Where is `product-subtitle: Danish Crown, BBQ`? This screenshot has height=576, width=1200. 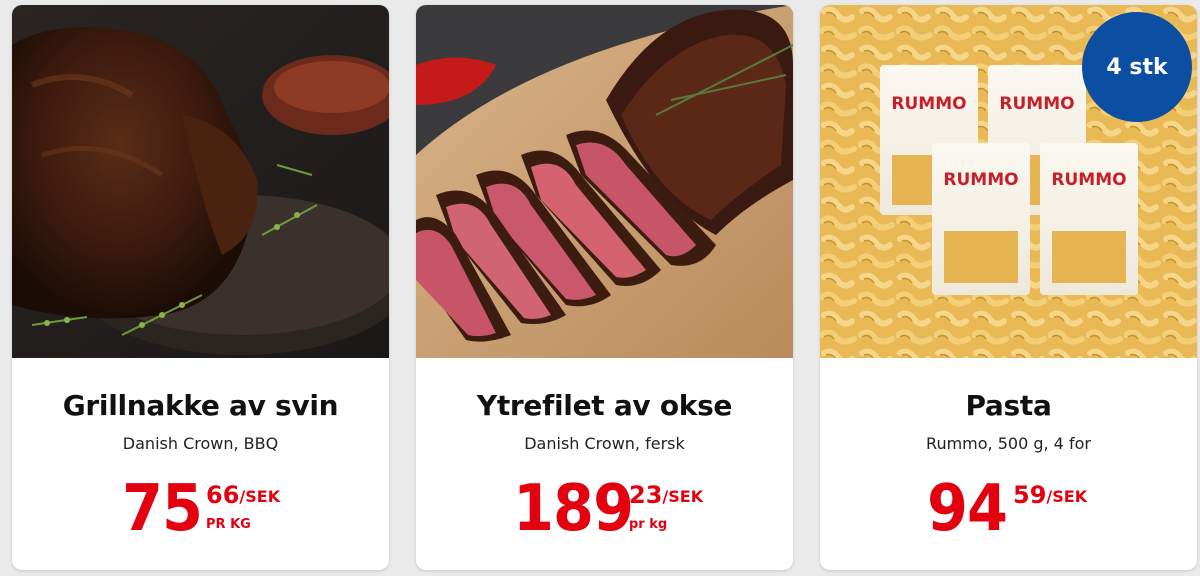
product-subtitle: Danish Crown, BBQ is located at coordinates (200, 443).